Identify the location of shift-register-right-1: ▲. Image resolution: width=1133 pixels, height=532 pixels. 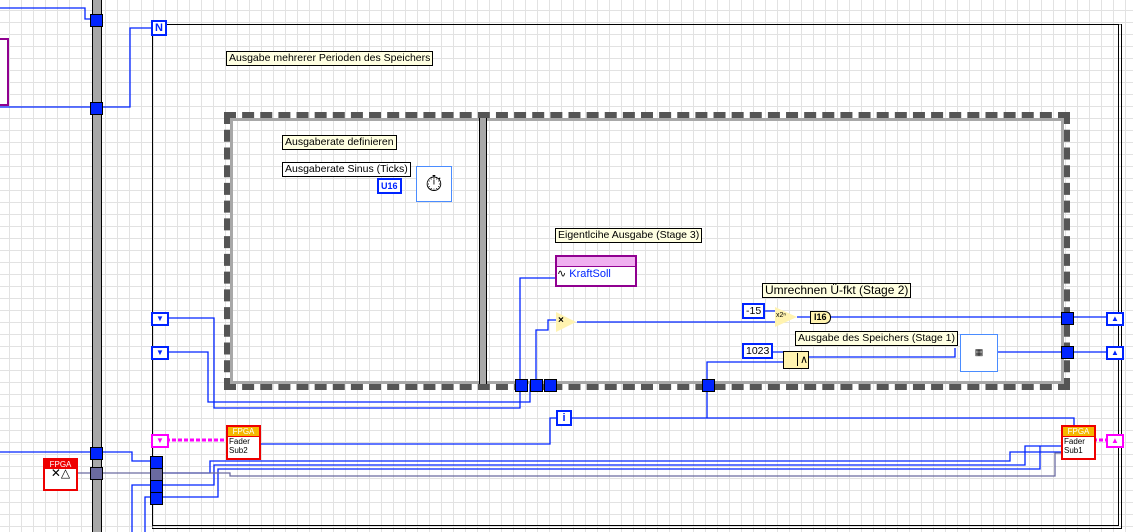
(1115, 319).